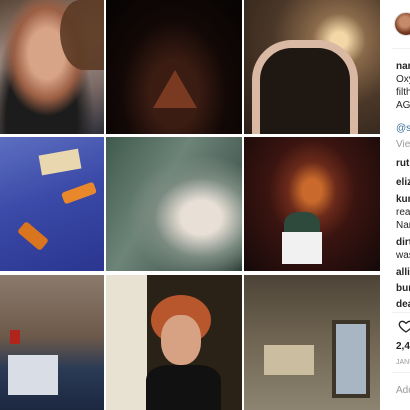 The image size is (410, 410). I want to click on photo-tile-desk, so click(52, 342).